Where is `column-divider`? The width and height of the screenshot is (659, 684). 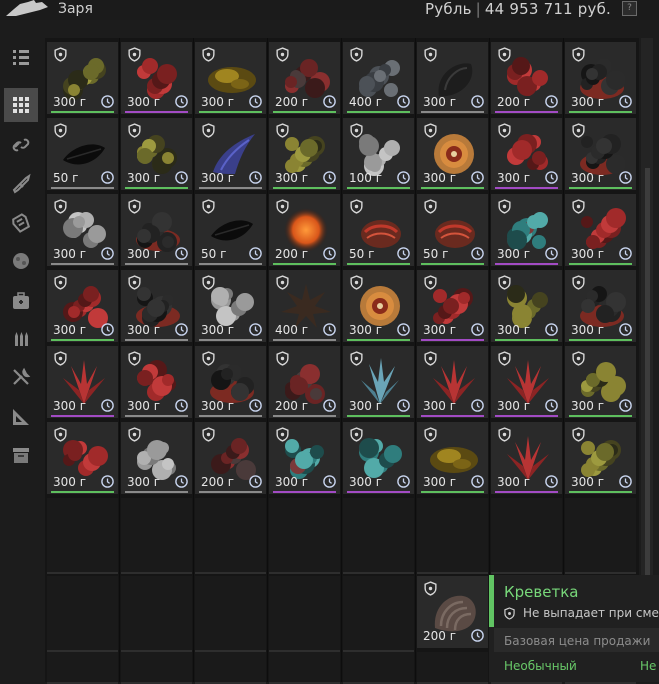
column-divider is located at coordinates (193, 360).